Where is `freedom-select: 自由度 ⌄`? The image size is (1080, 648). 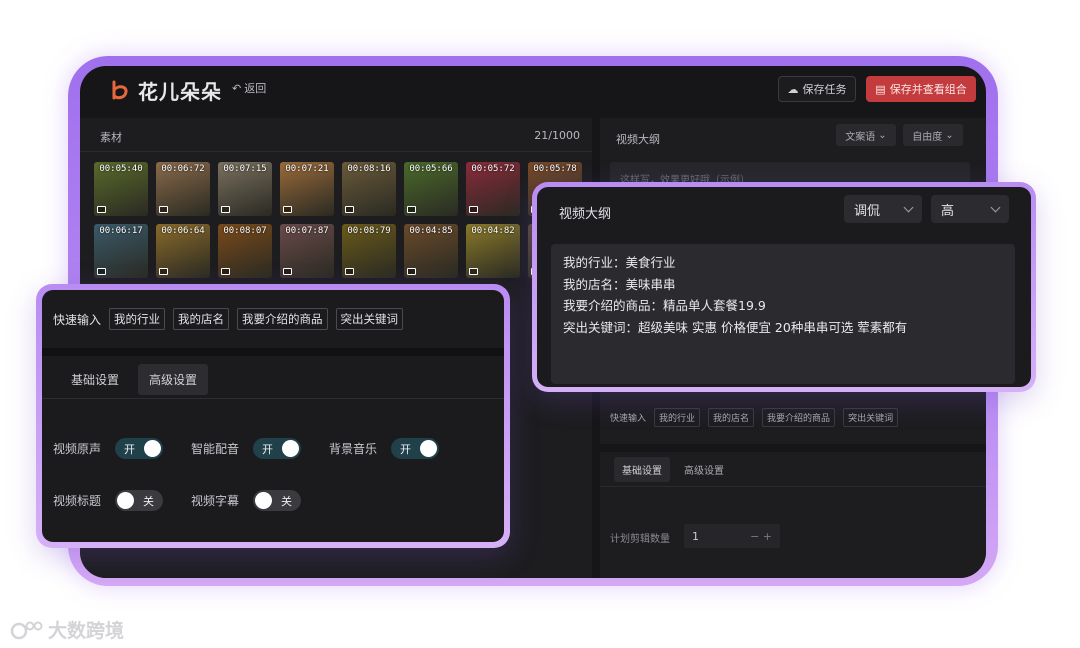 freedom-select: 自由度 ⌄ is located at coordinates (933, 135).